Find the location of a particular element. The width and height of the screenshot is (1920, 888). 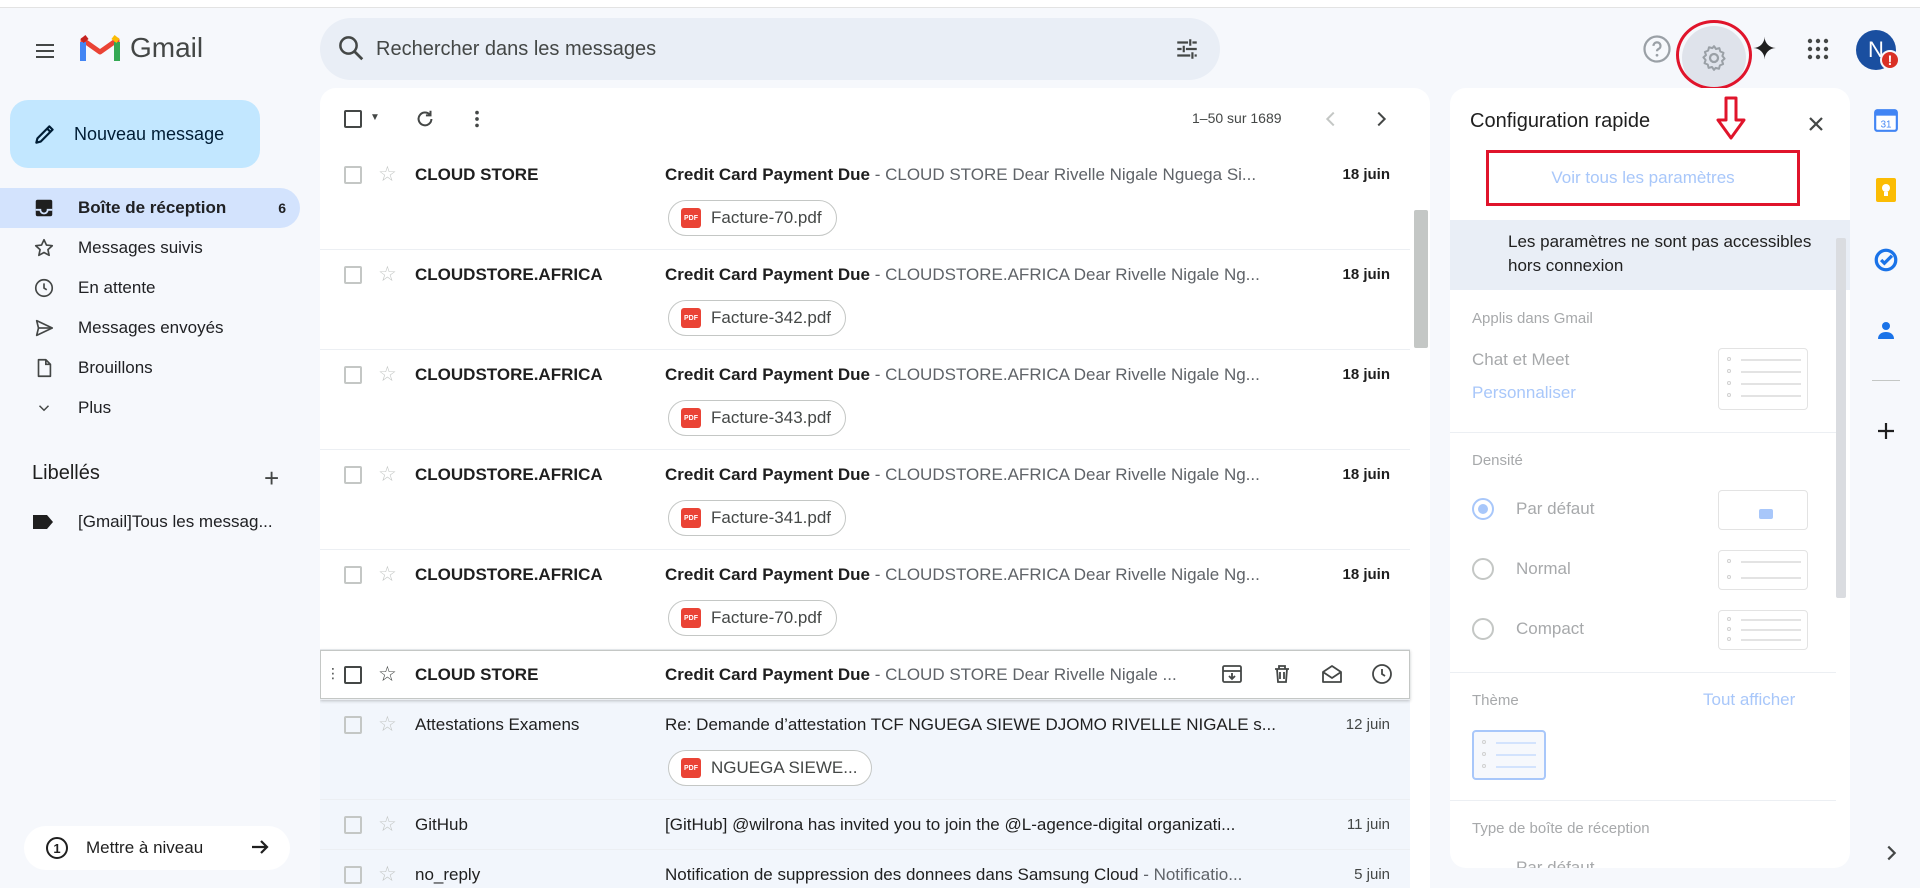

sidebar-item-drafts: Brouillons is located at coordinates (150, 368).